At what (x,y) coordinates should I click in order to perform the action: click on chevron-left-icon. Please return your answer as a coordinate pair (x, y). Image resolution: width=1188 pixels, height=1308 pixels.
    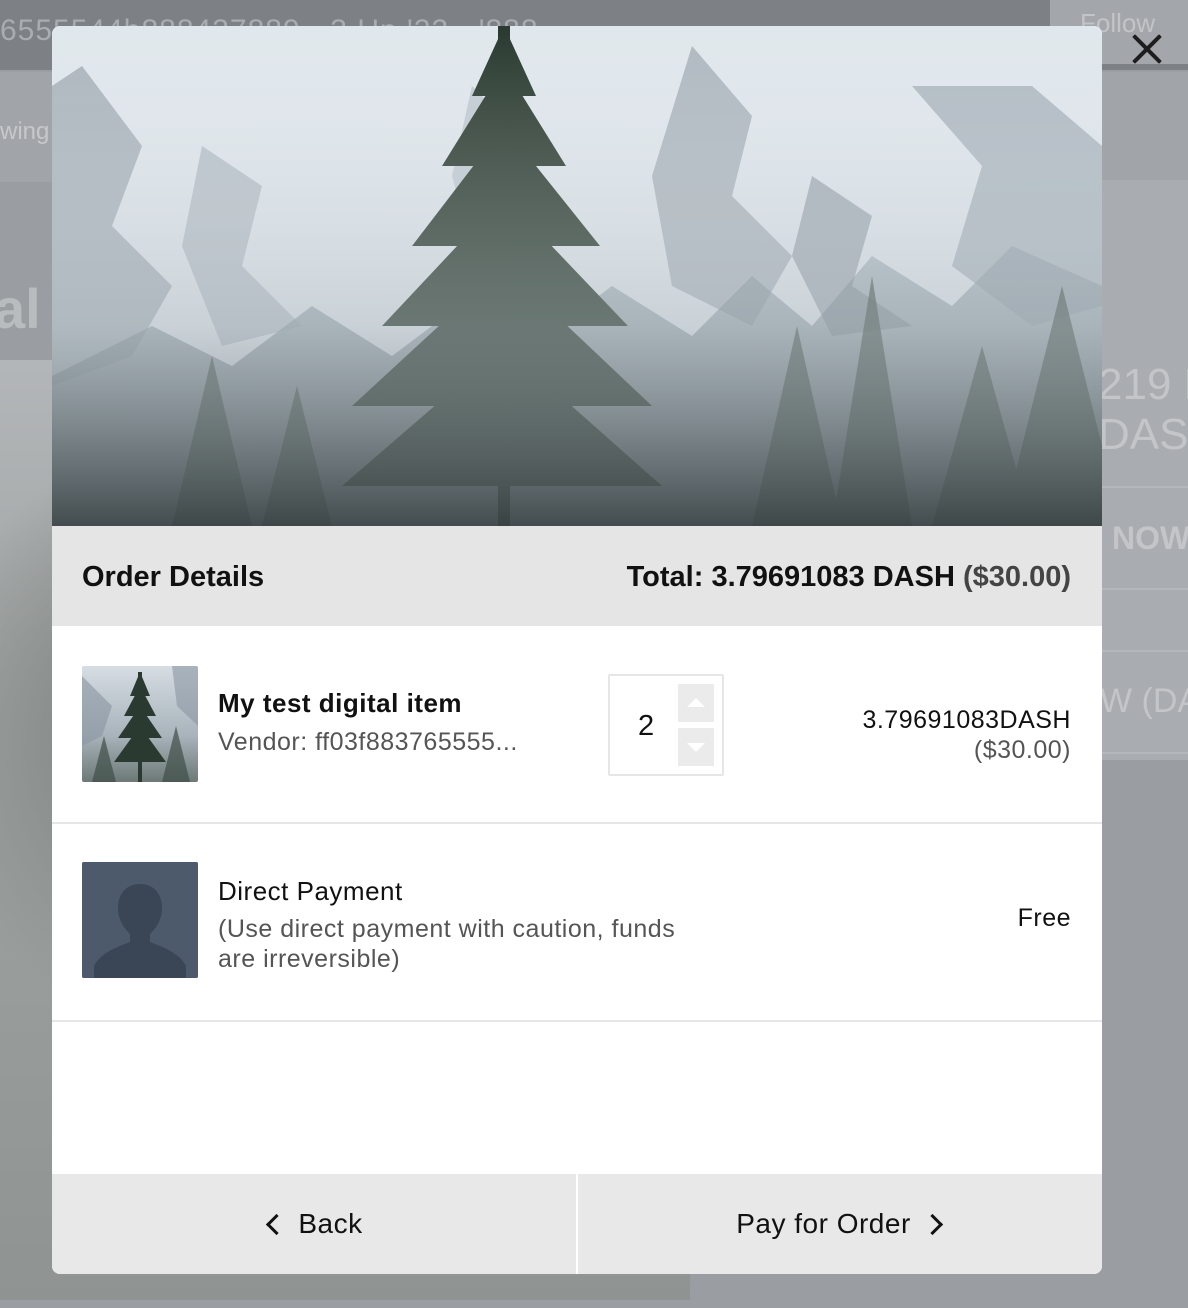
    Looking at the image, I should click on (277, 1224).